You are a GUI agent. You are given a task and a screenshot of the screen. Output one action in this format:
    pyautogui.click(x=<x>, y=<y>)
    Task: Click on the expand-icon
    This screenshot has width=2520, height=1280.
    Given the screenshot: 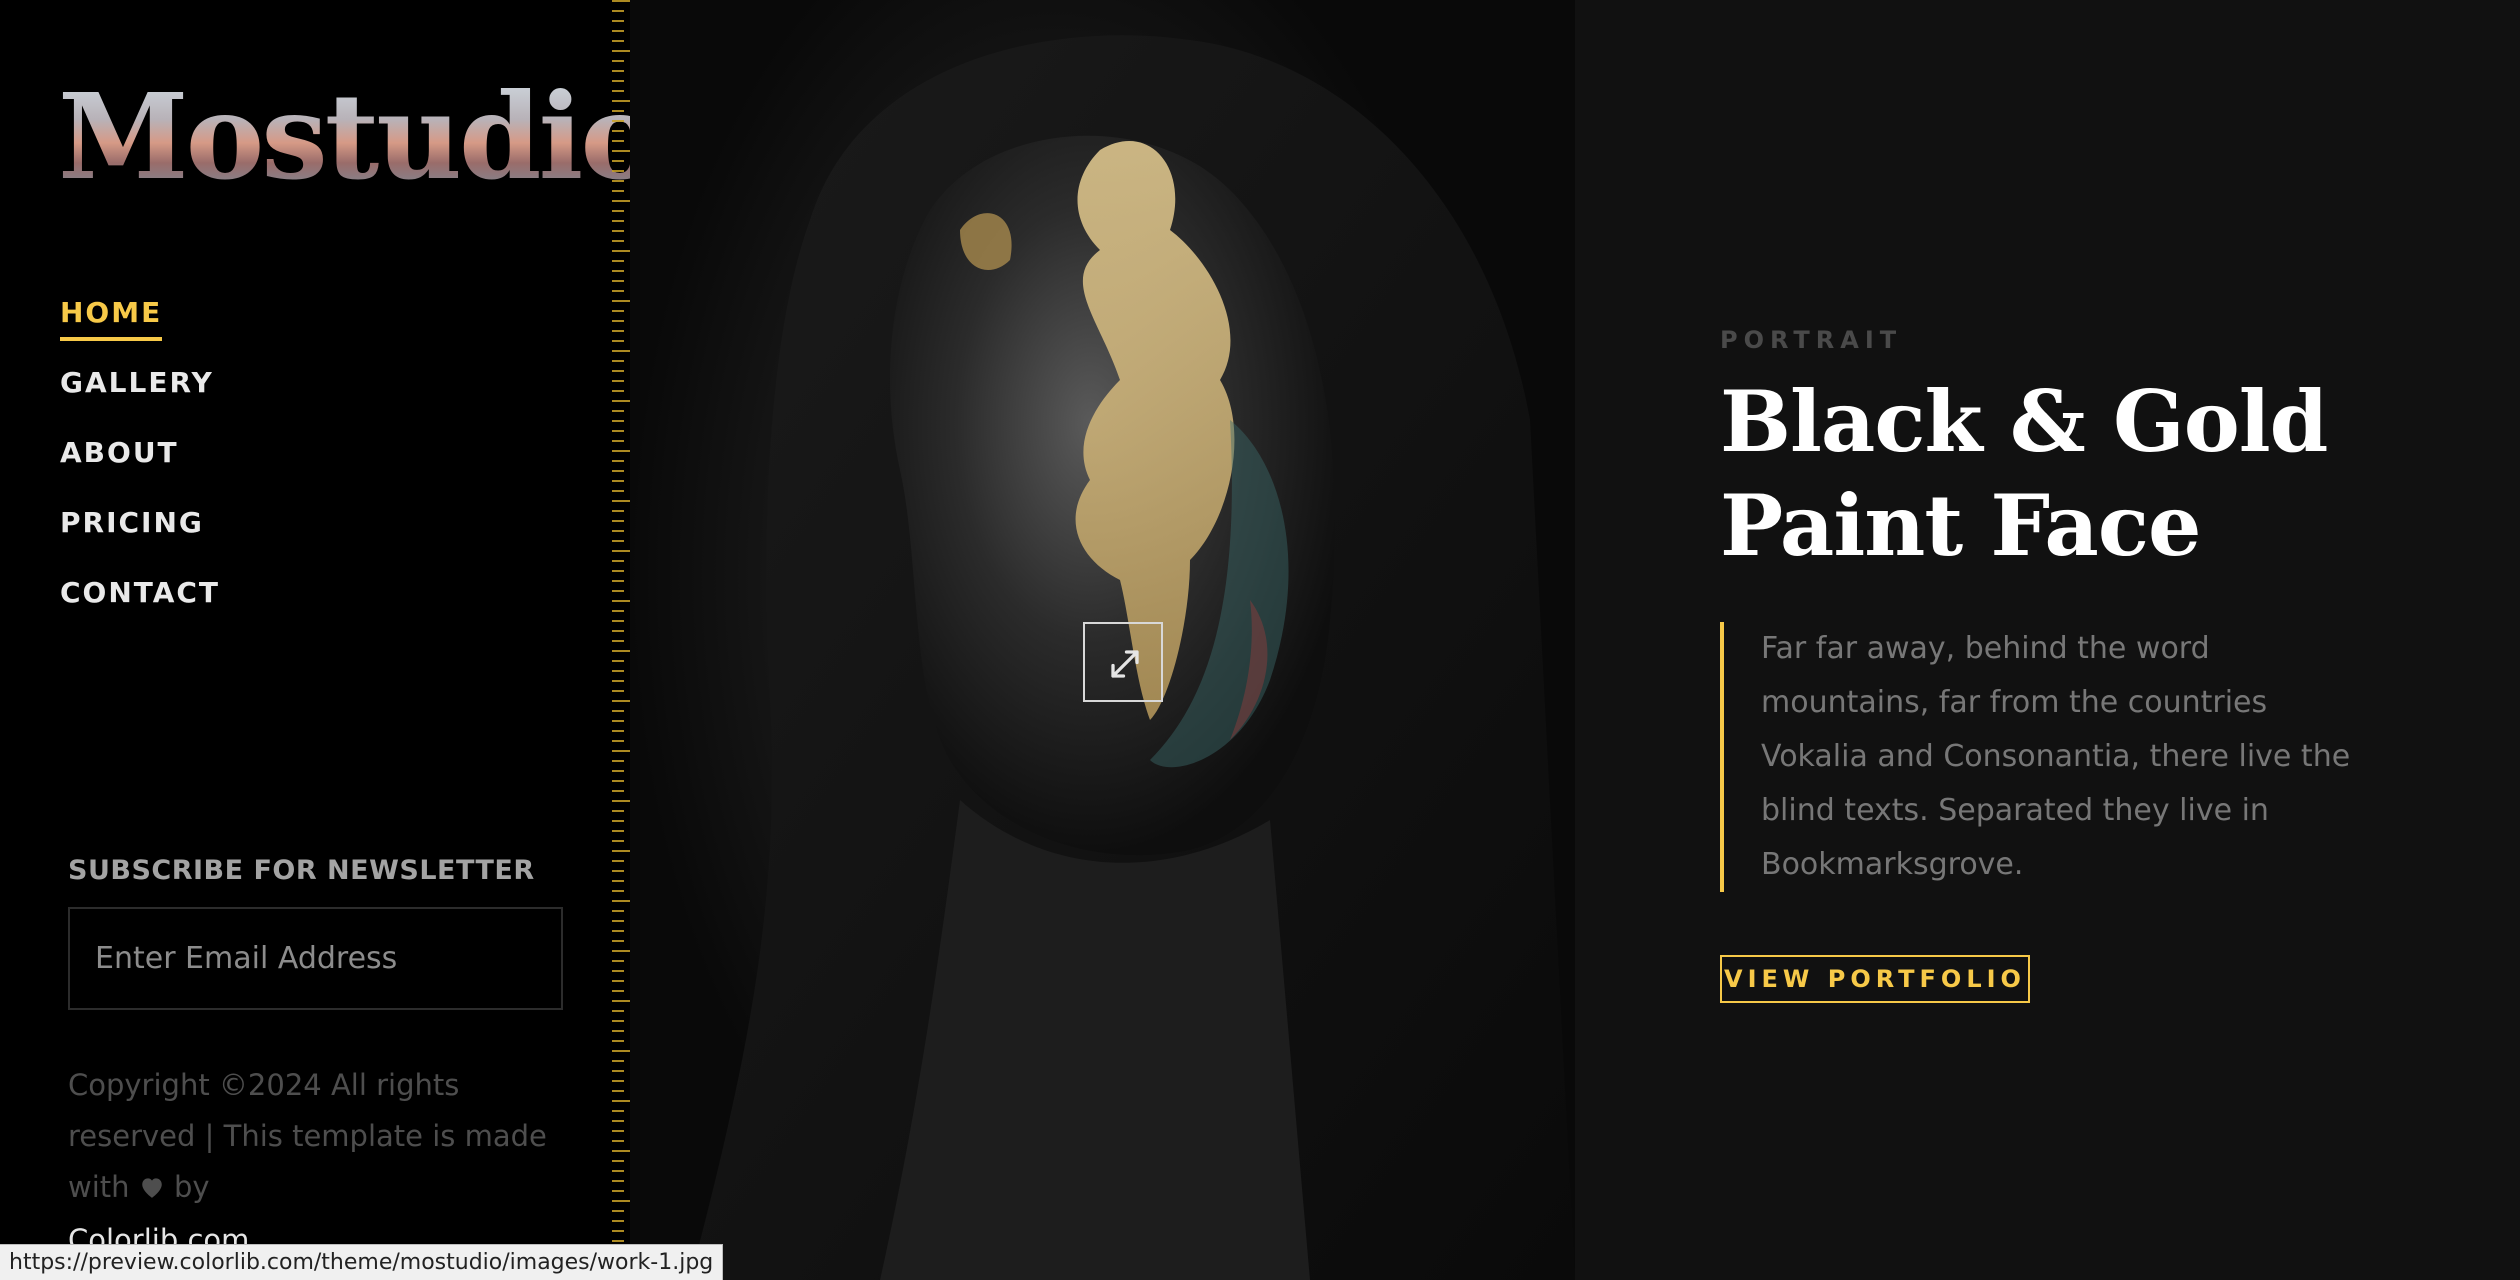 What is the action you would take?
    pyautogui.click(x=1125, y=664)
    